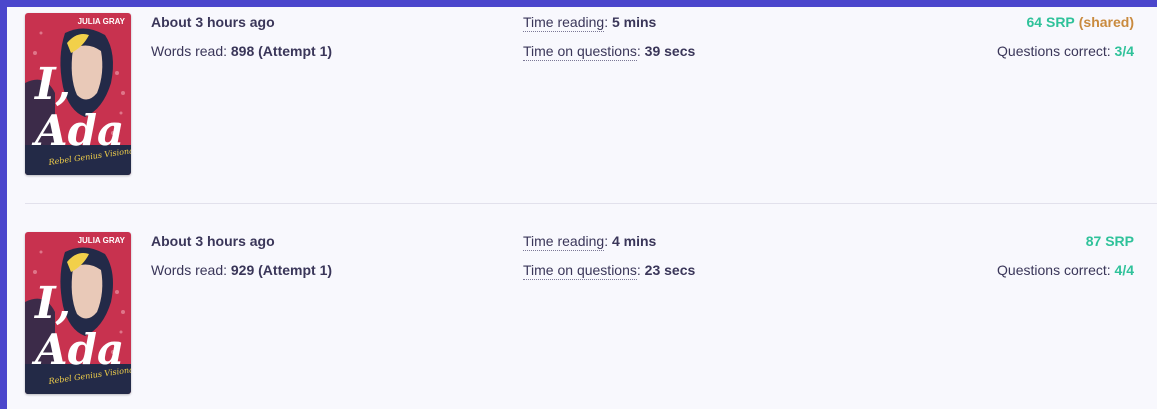 This screenshot has height=409, width=1157. Describe the element at coordinates (670, 51) in the screenshot. I see `time-on-questions-value: 39 secs` at that location.